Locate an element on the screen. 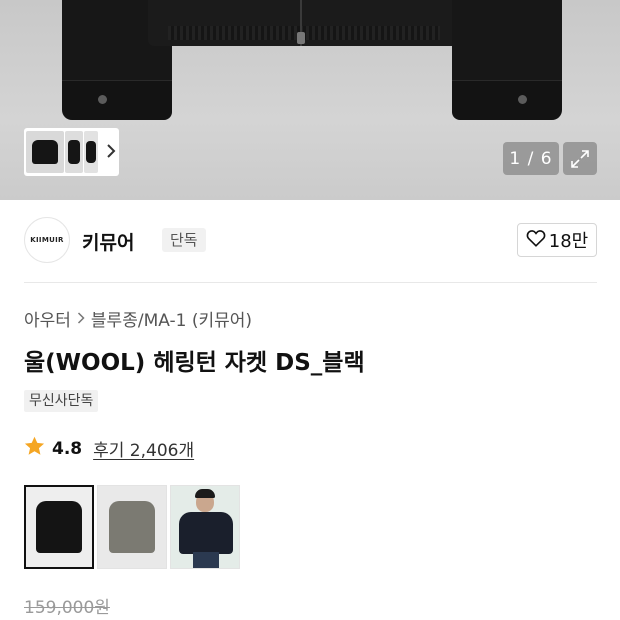  rating-score: 4.8 is located at coordinates (67, 448).